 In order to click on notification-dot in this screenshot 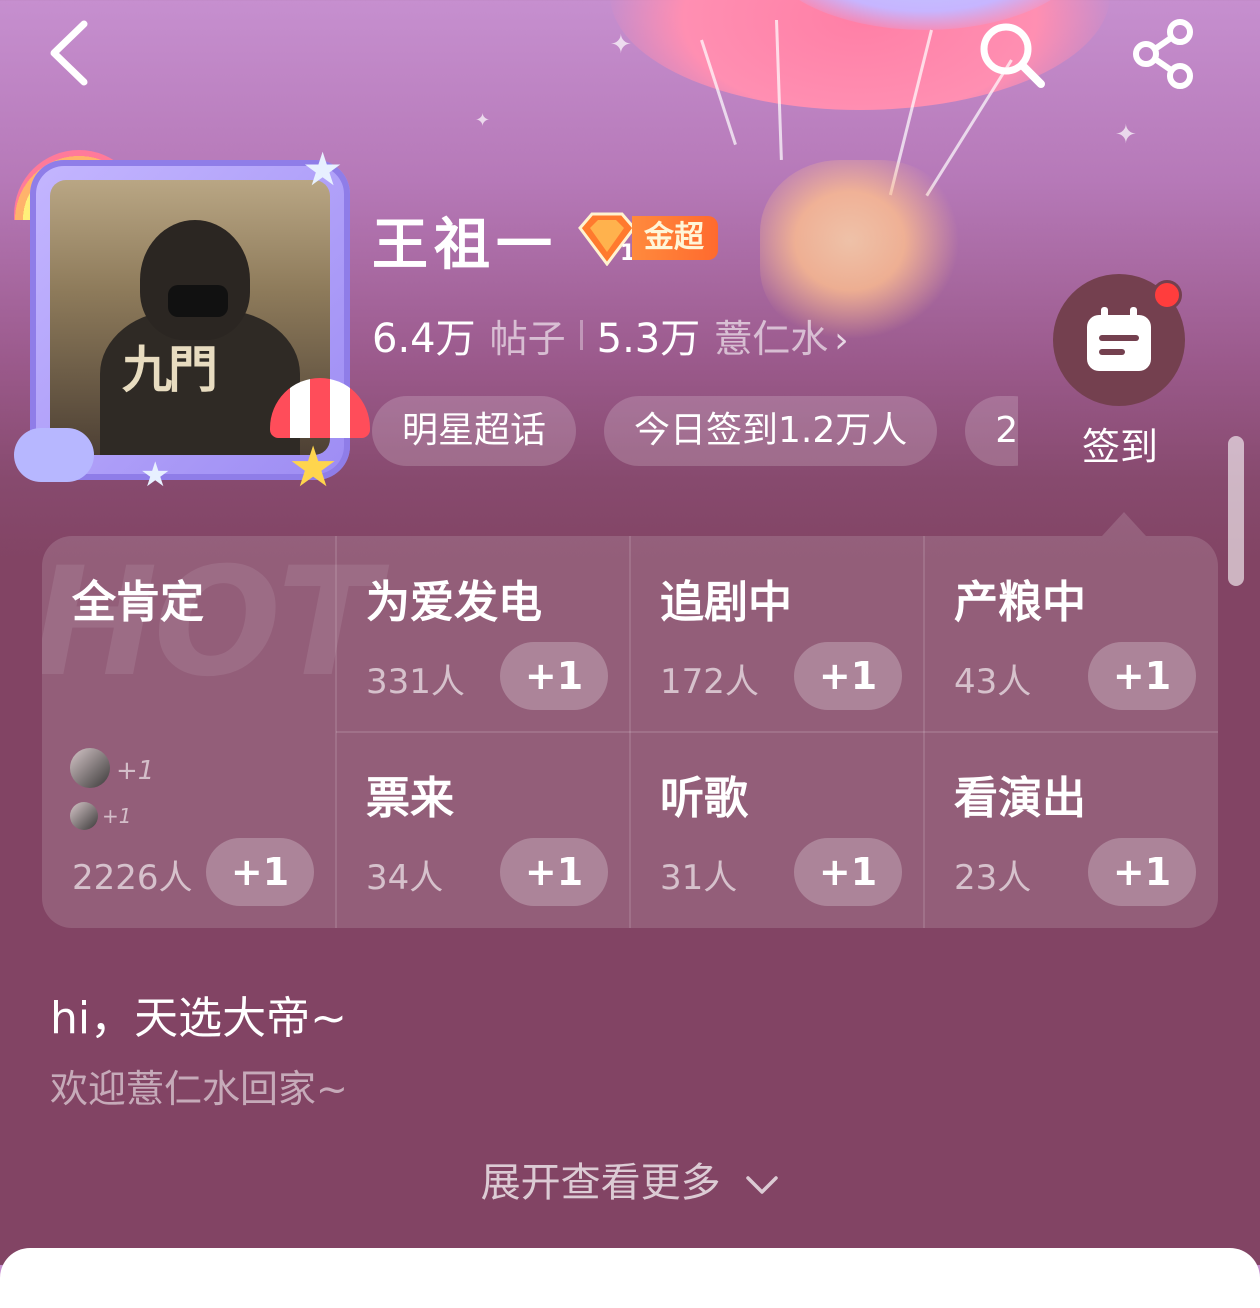, I will do `click(1167, 295)`.